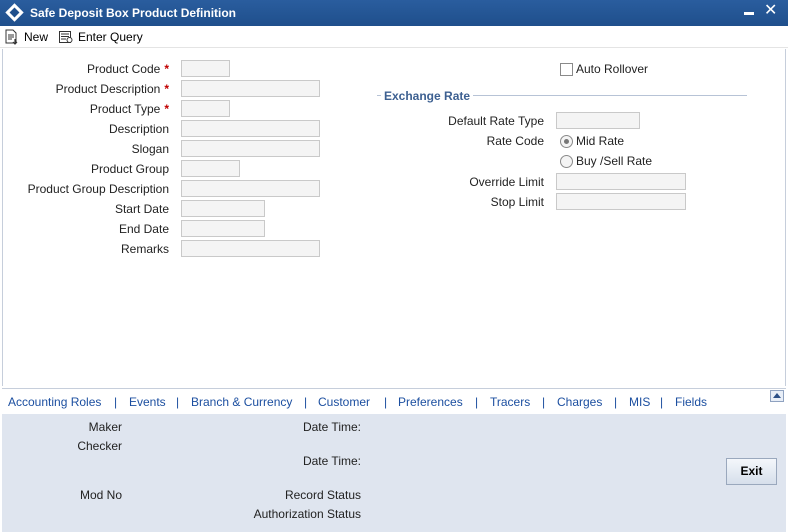  What do you see at coordinates (66, 37) in the screenshot?
I see `enter-query-icon` at bounding box center [66, 37].